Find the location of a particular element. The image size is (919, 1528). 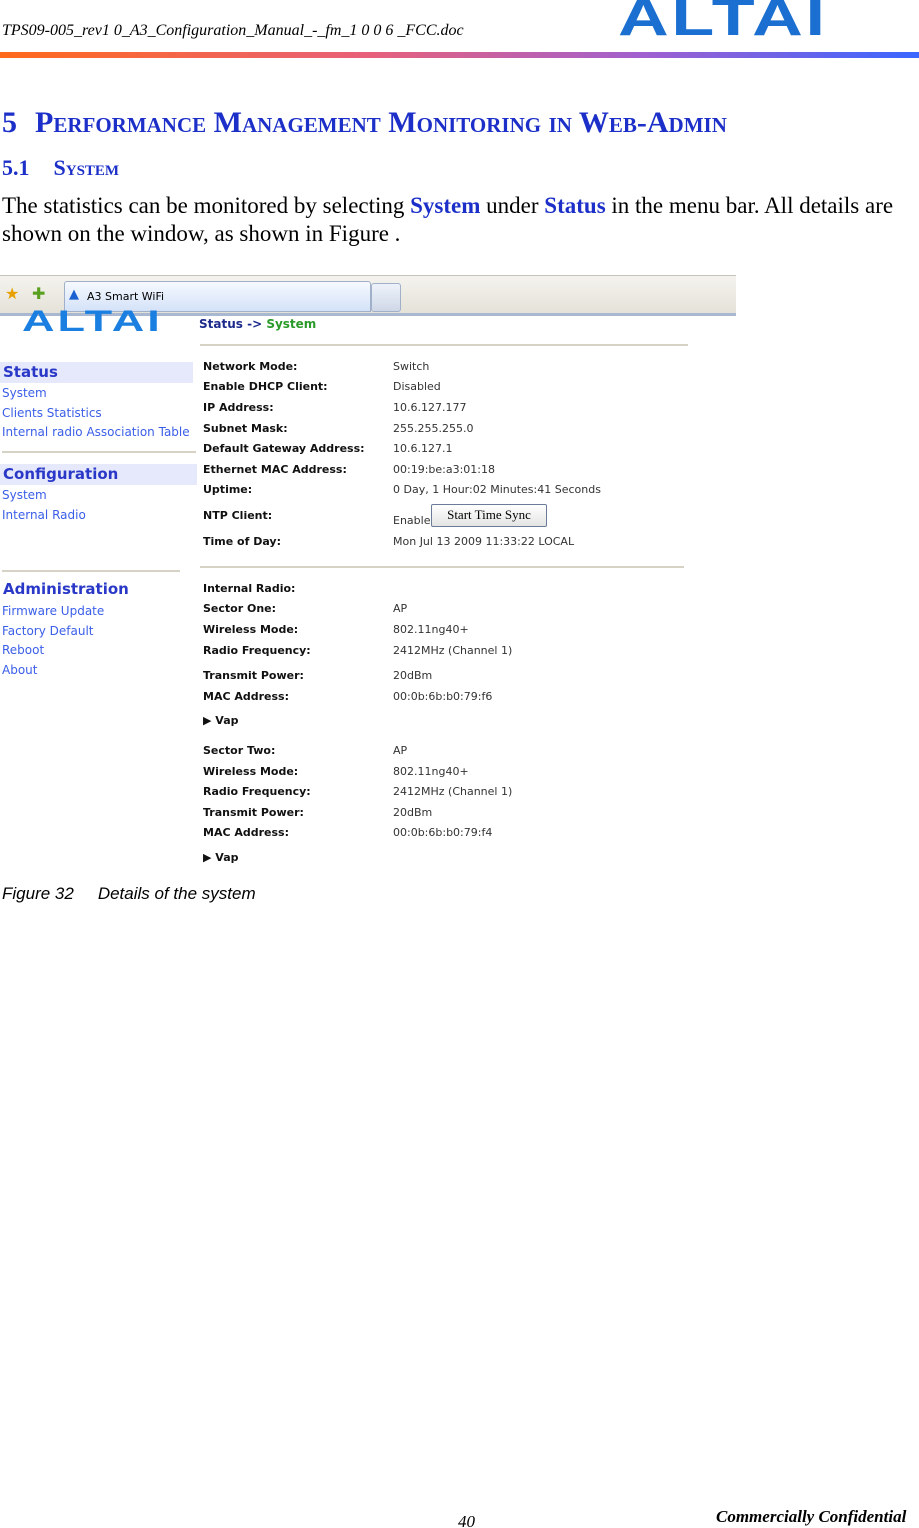

favorites-star-icon: ★ is located at coordinates (12, 293).